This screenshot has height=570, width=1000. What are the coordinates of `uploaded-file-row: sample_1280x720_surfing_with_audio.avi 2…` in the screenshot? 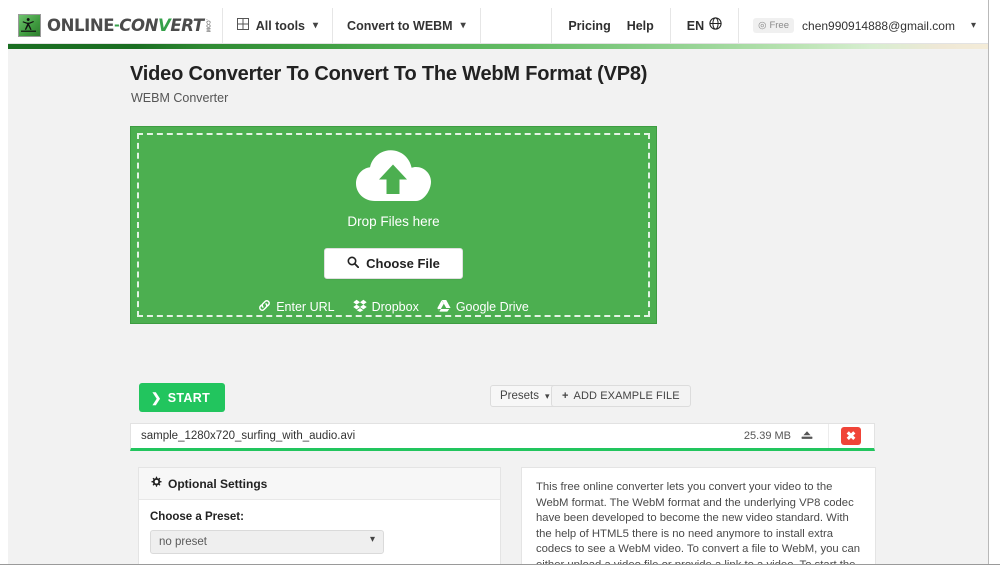 It's located at (502, 437).